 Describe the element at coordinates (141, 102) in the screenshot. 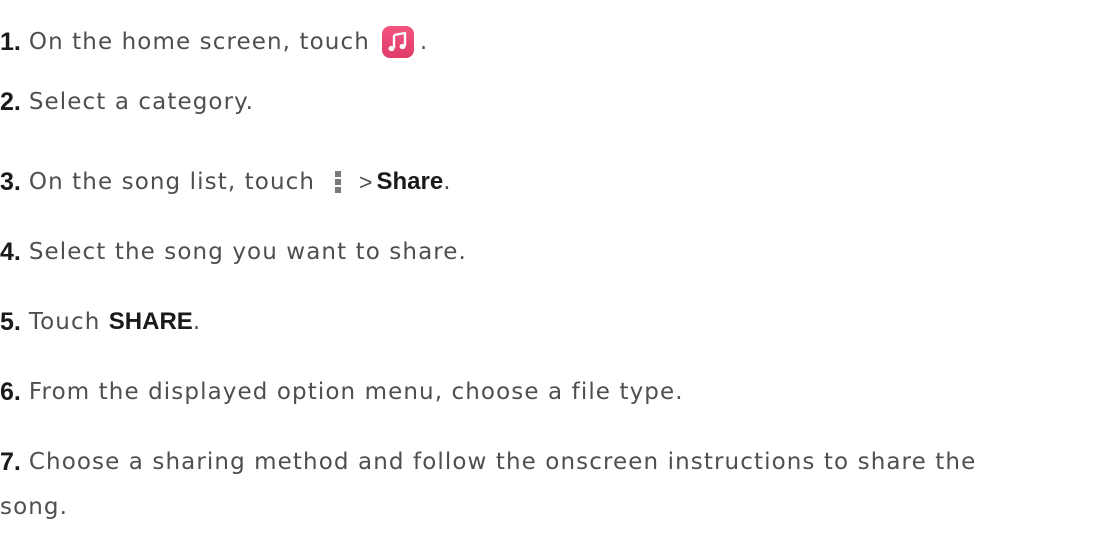

I see `step-text: Select a category.` at that location.